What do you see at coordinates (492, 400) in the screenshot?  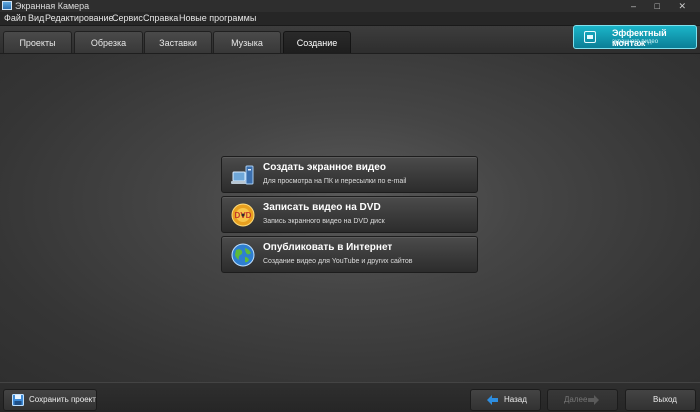 I see `arrow-left-icon` at bounding box center [492, 400].